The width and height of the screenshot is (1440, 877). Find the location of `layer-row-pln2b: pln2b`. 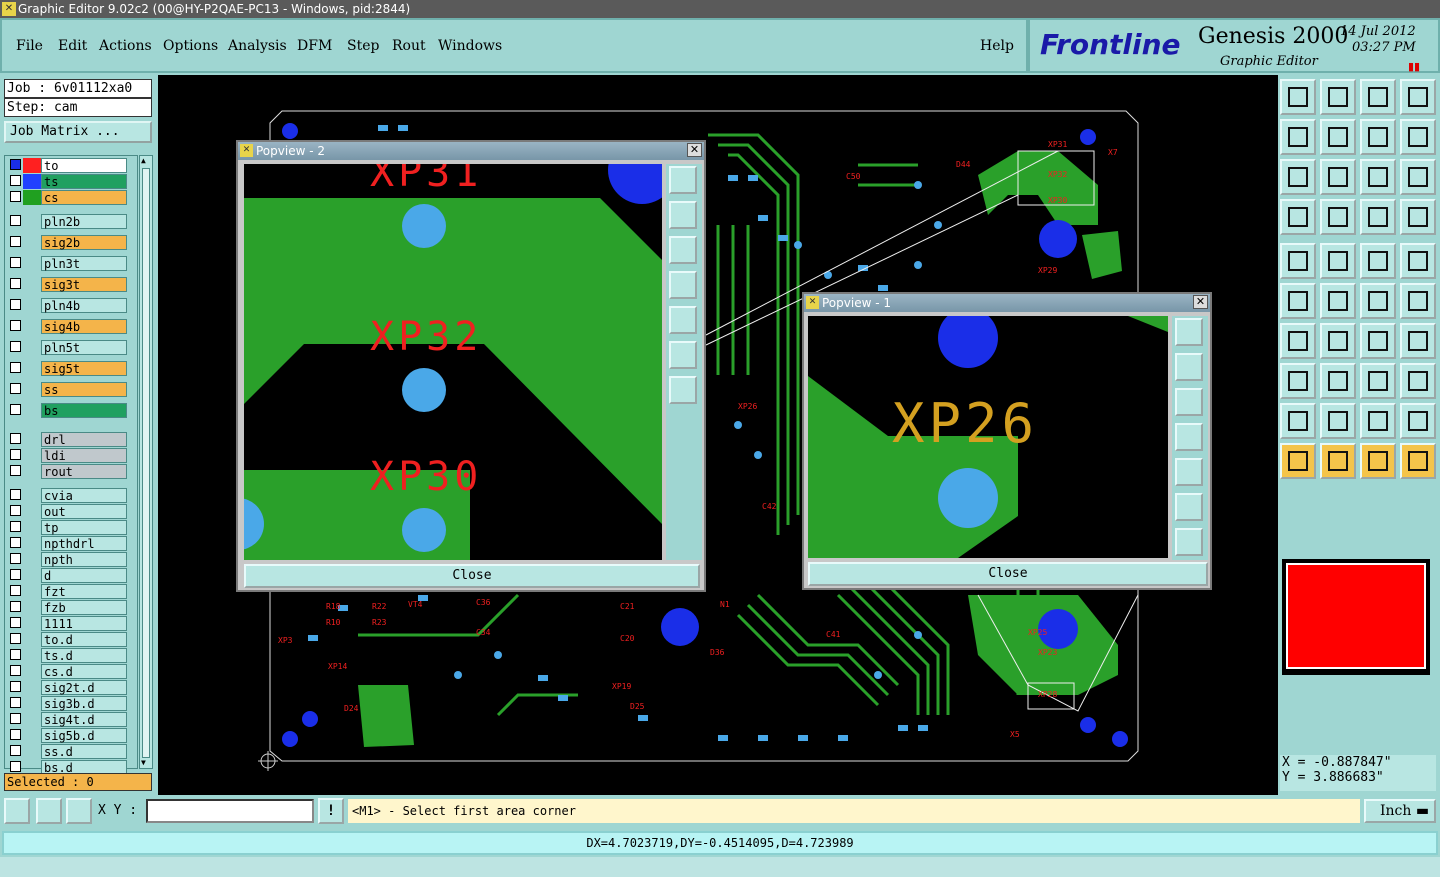

layer-row-pln2b: pln2b is located at coordinates (67, 221).